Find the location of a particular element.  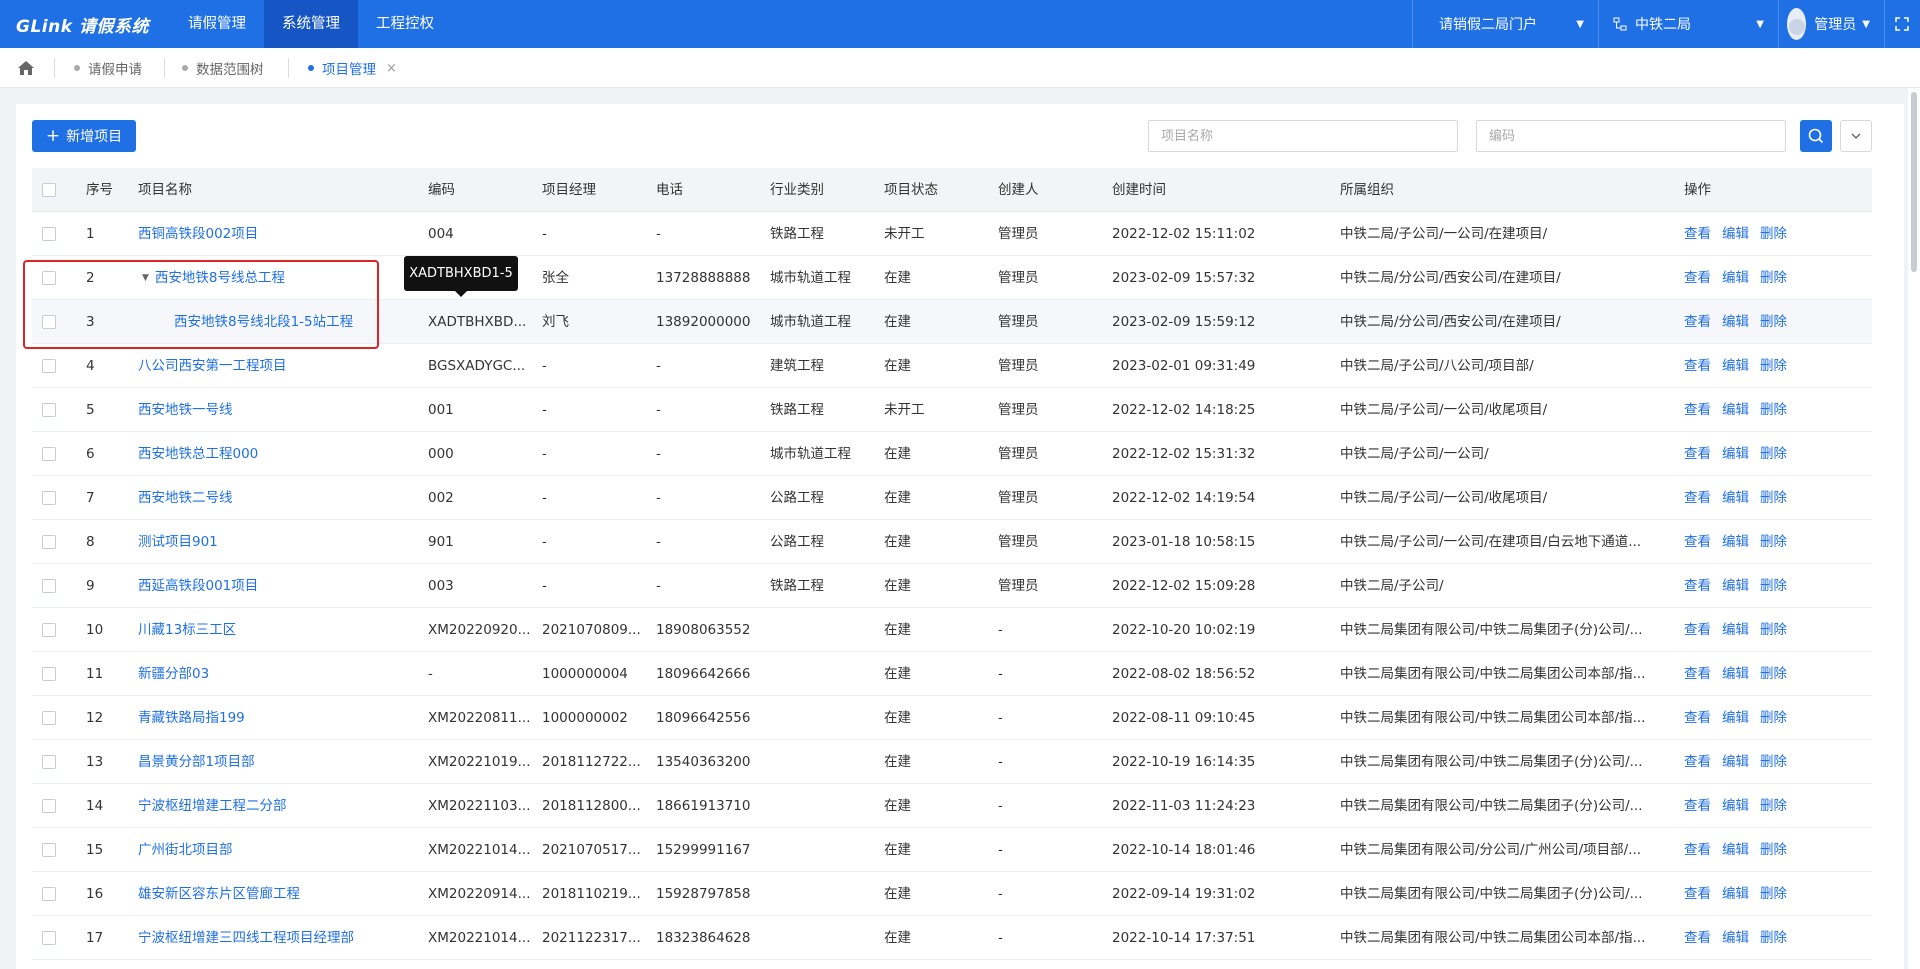

project-name: 昌景黄分部1项目部 is located at coordinates (278, 762).